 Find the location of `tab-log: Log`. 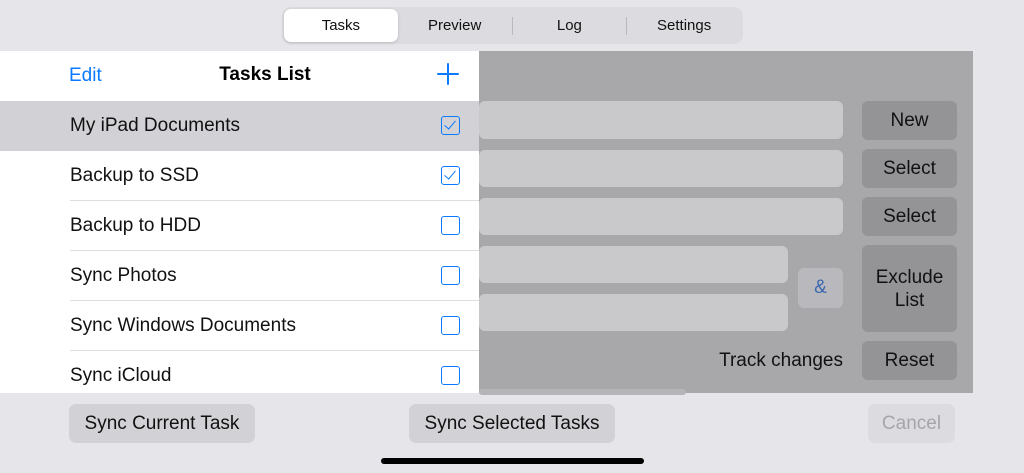

tab-log: Log is located at coordinates (570, 25).